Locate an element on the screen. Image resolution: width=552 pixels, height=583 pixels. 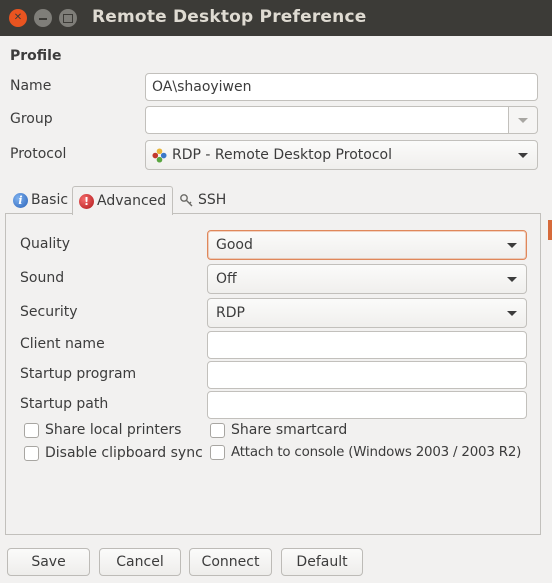
group-input is located at coordinates (327, 120).